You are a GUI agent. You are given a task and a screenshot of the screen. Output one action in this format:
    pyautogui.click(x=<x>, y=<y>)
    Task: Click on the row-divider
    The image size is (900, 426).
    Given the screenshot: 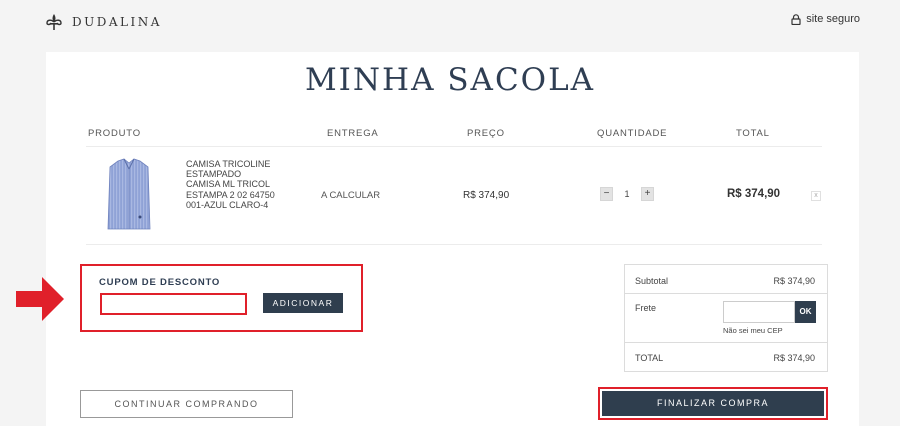 What is the action you would take?
    pyautogui.click(x=454, y=244)
    